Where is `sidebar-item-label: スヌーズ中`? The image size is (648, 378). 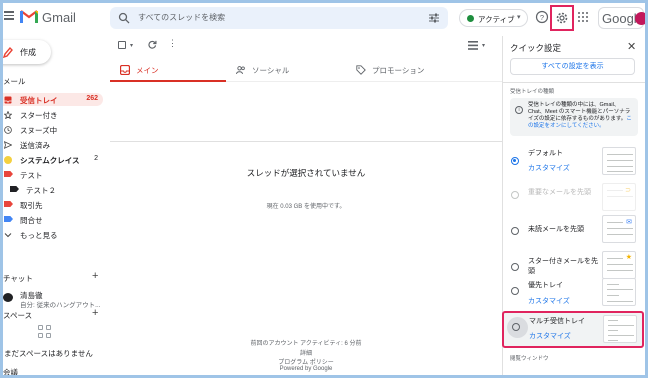
sidebar-item-label: スヌーズ中 is located at coordinates (39, 130).